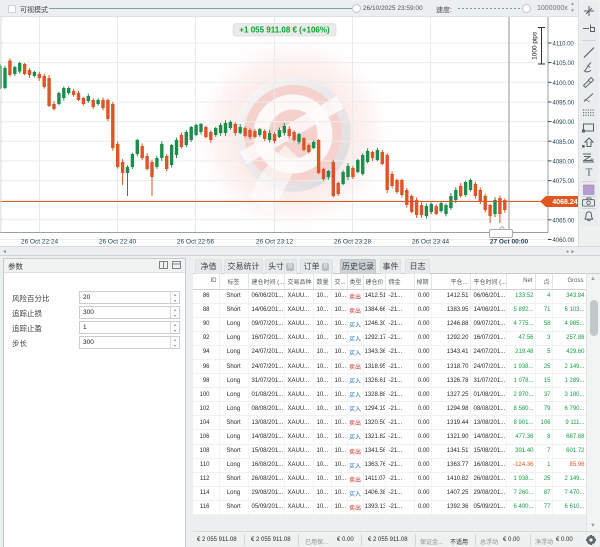 Image resolution: width=600 pixels, height=547 pixels. What do you see at coordinates (196, 242) in the screenshot?
I see `svg-text: 26 Oct 22:56` at bounding box center [196, 242].